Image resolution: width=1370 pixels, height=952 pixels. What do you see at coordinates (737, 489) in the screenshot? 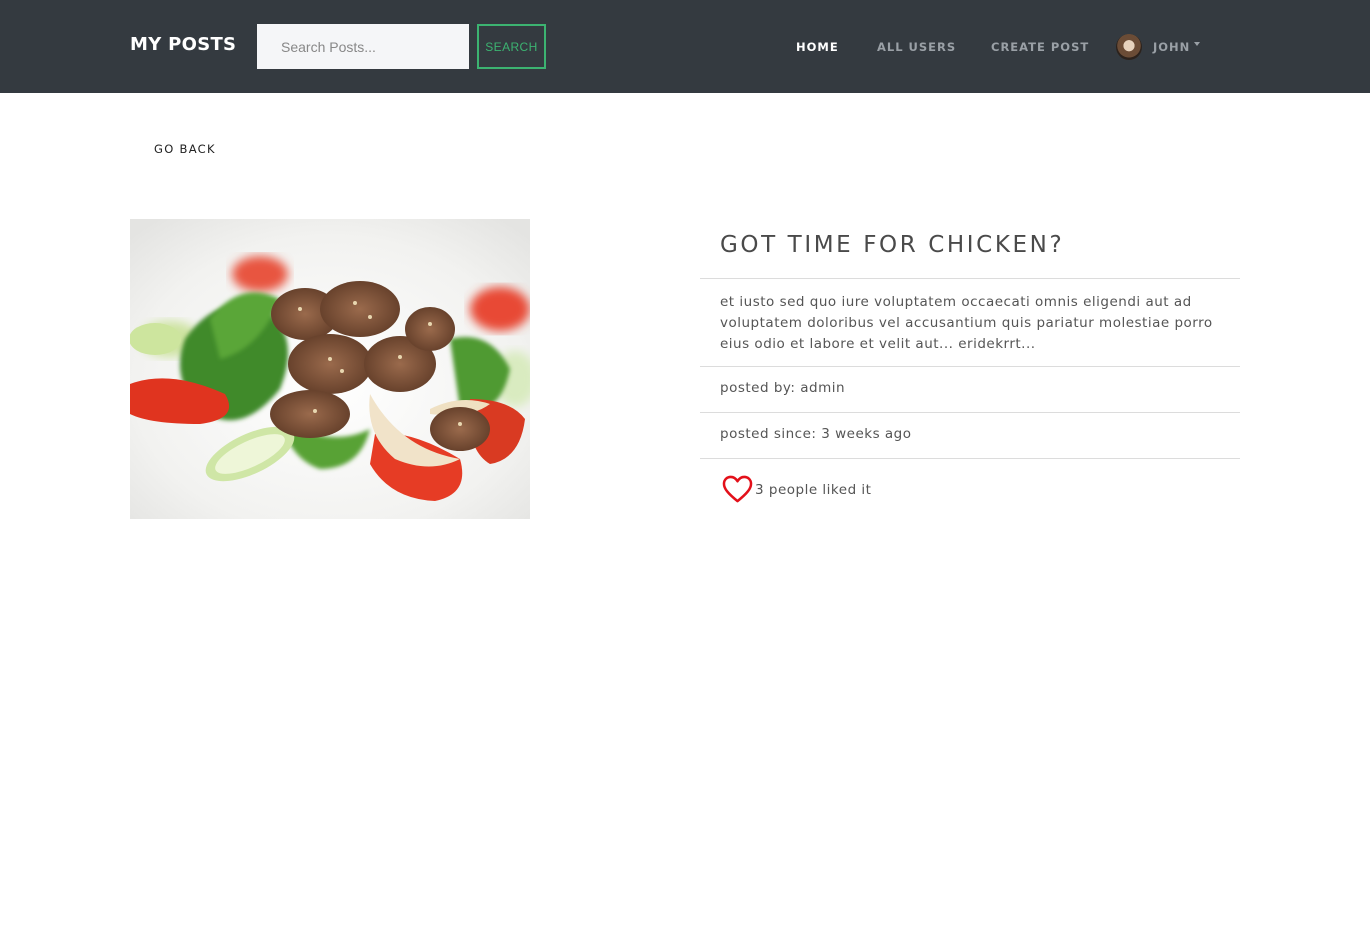
I see `heart-icon` at bounding box center [737, 489].